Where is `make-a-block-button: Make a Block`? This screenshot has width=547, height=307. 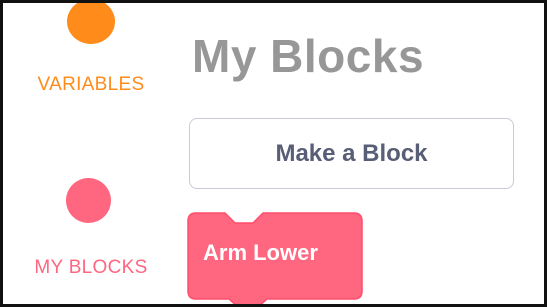
make-a-block-button: Make a Block is located at coordinates (351, 153).